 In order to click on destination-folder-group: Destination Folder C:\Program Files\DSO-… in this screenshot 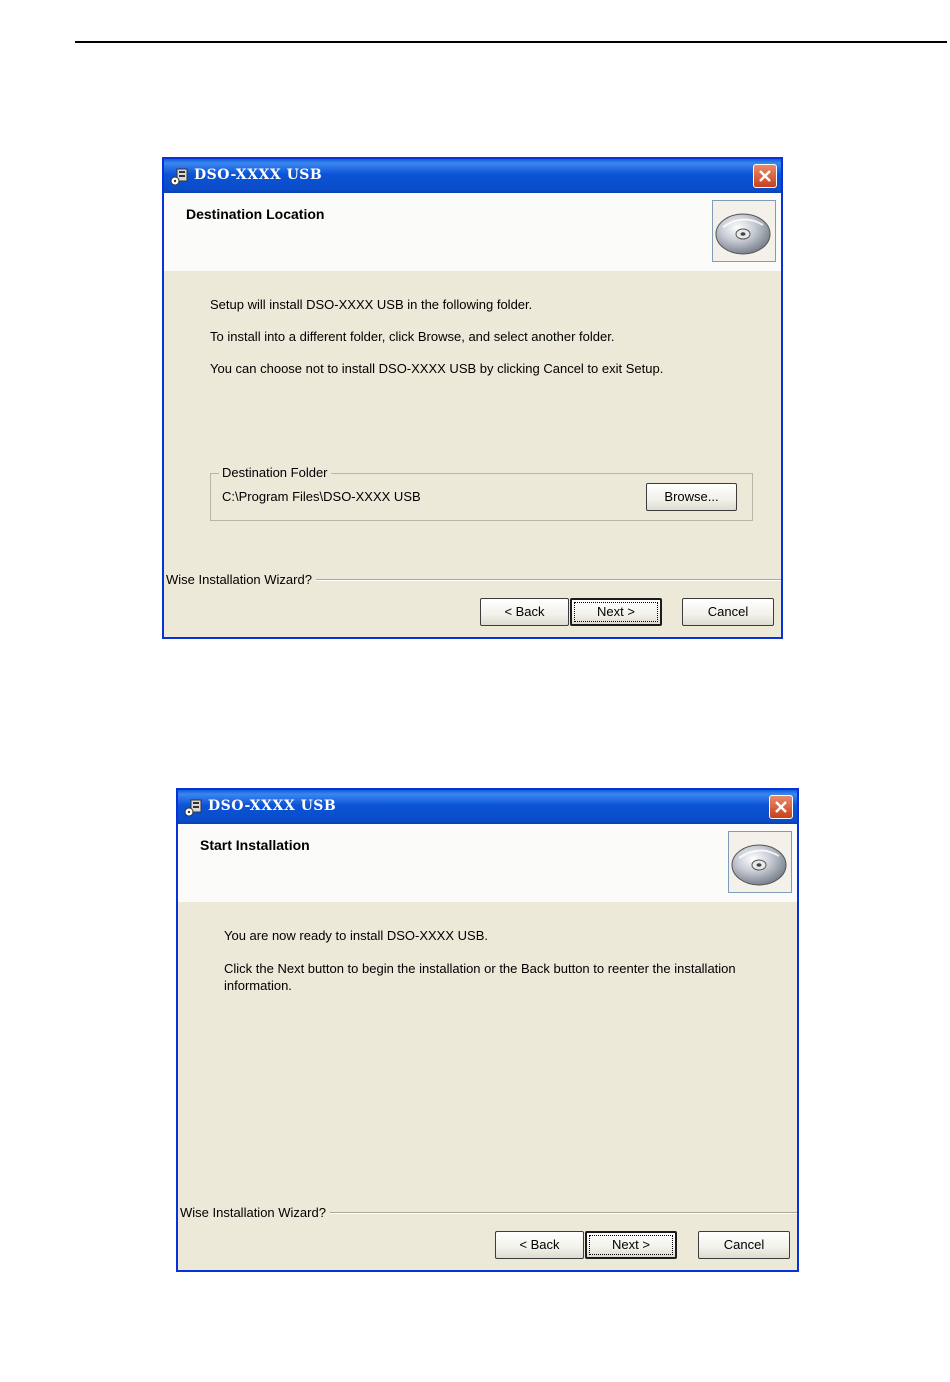, I will do `click(481, 493)`.